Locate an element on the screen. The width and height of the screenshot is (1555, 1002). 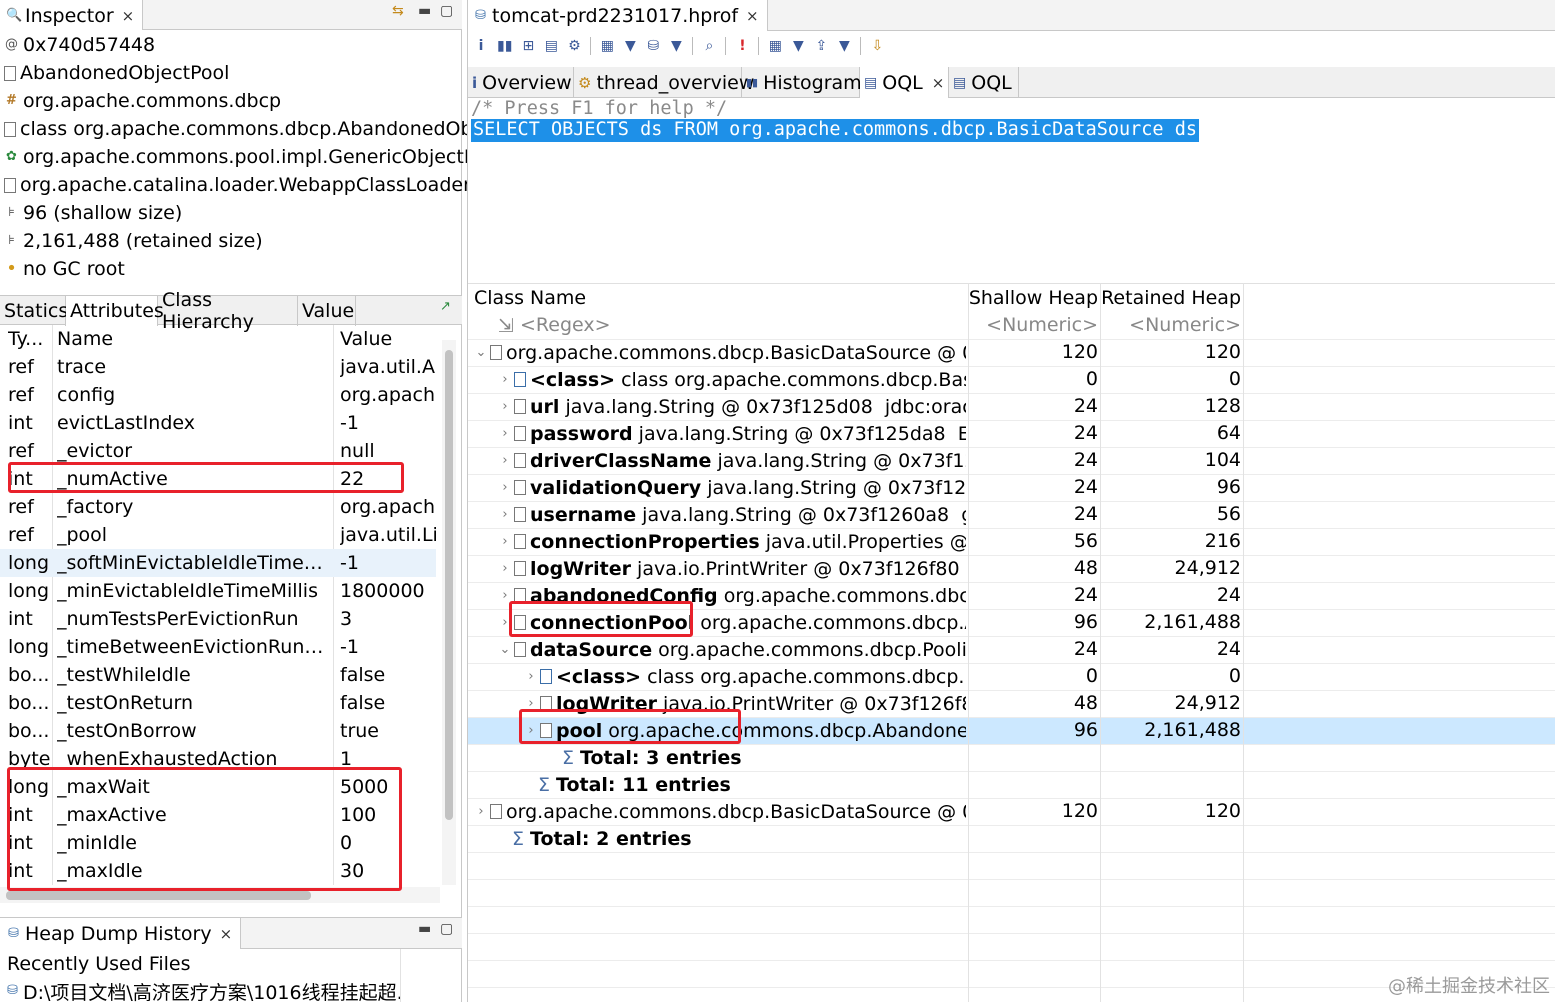
attribute-row: bo... _testOnBorrow true is located at coordinates (218, 731).